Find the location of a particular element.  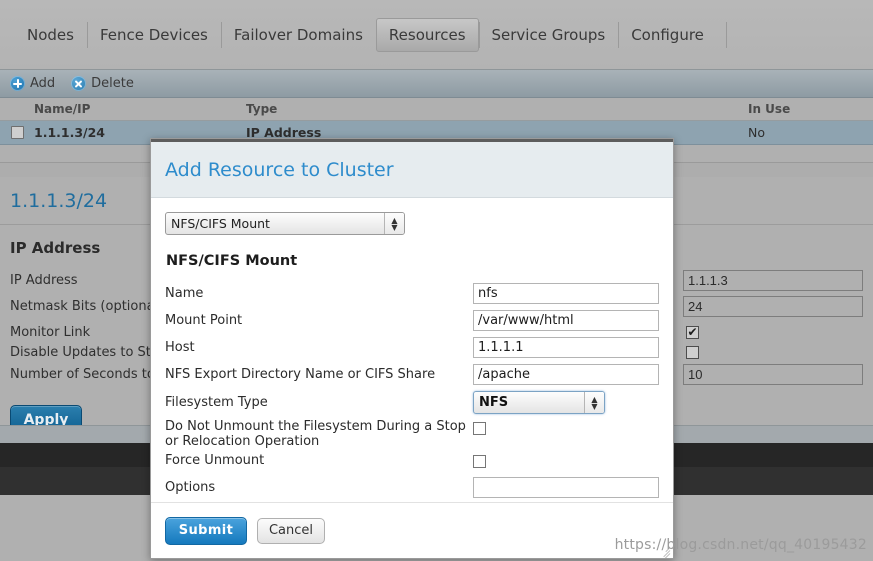

row-checkbox-cell is located at coordinates (17, 132).